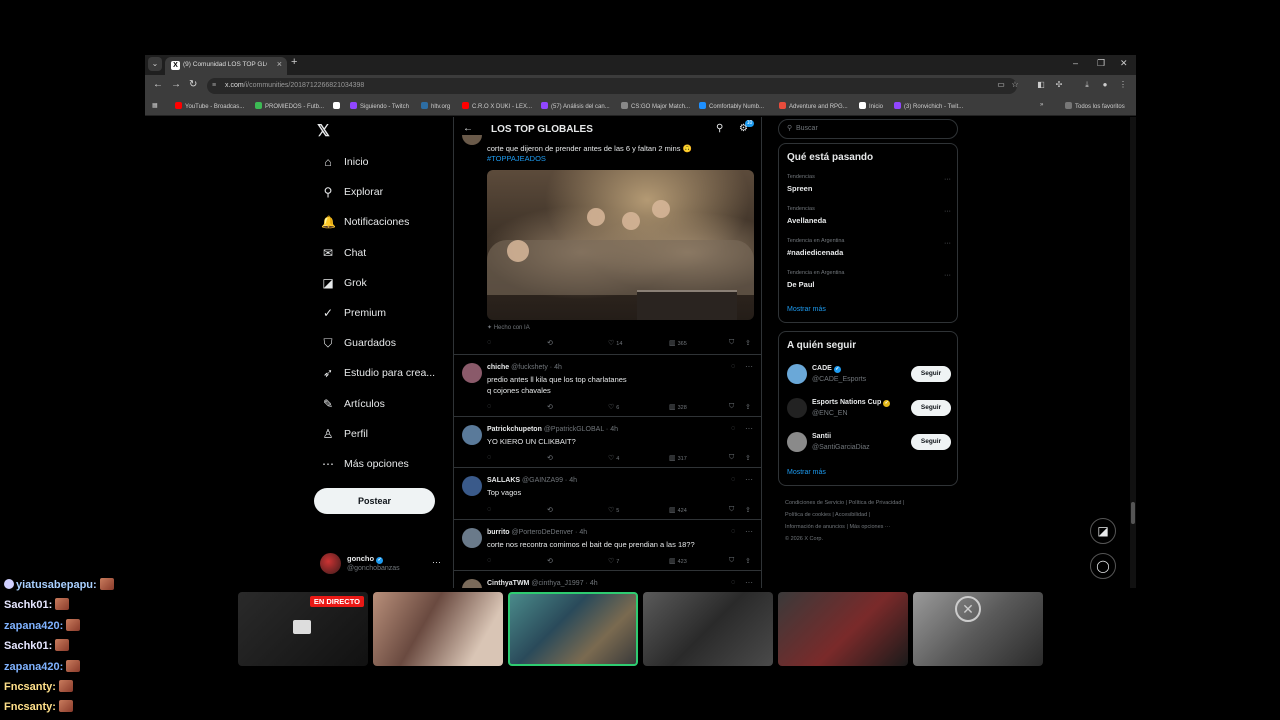 The image size is (1280, 720). Describe the element at coordinates (1101, 63) in the screenshot. I see `restore-icon: ❐` at that location.